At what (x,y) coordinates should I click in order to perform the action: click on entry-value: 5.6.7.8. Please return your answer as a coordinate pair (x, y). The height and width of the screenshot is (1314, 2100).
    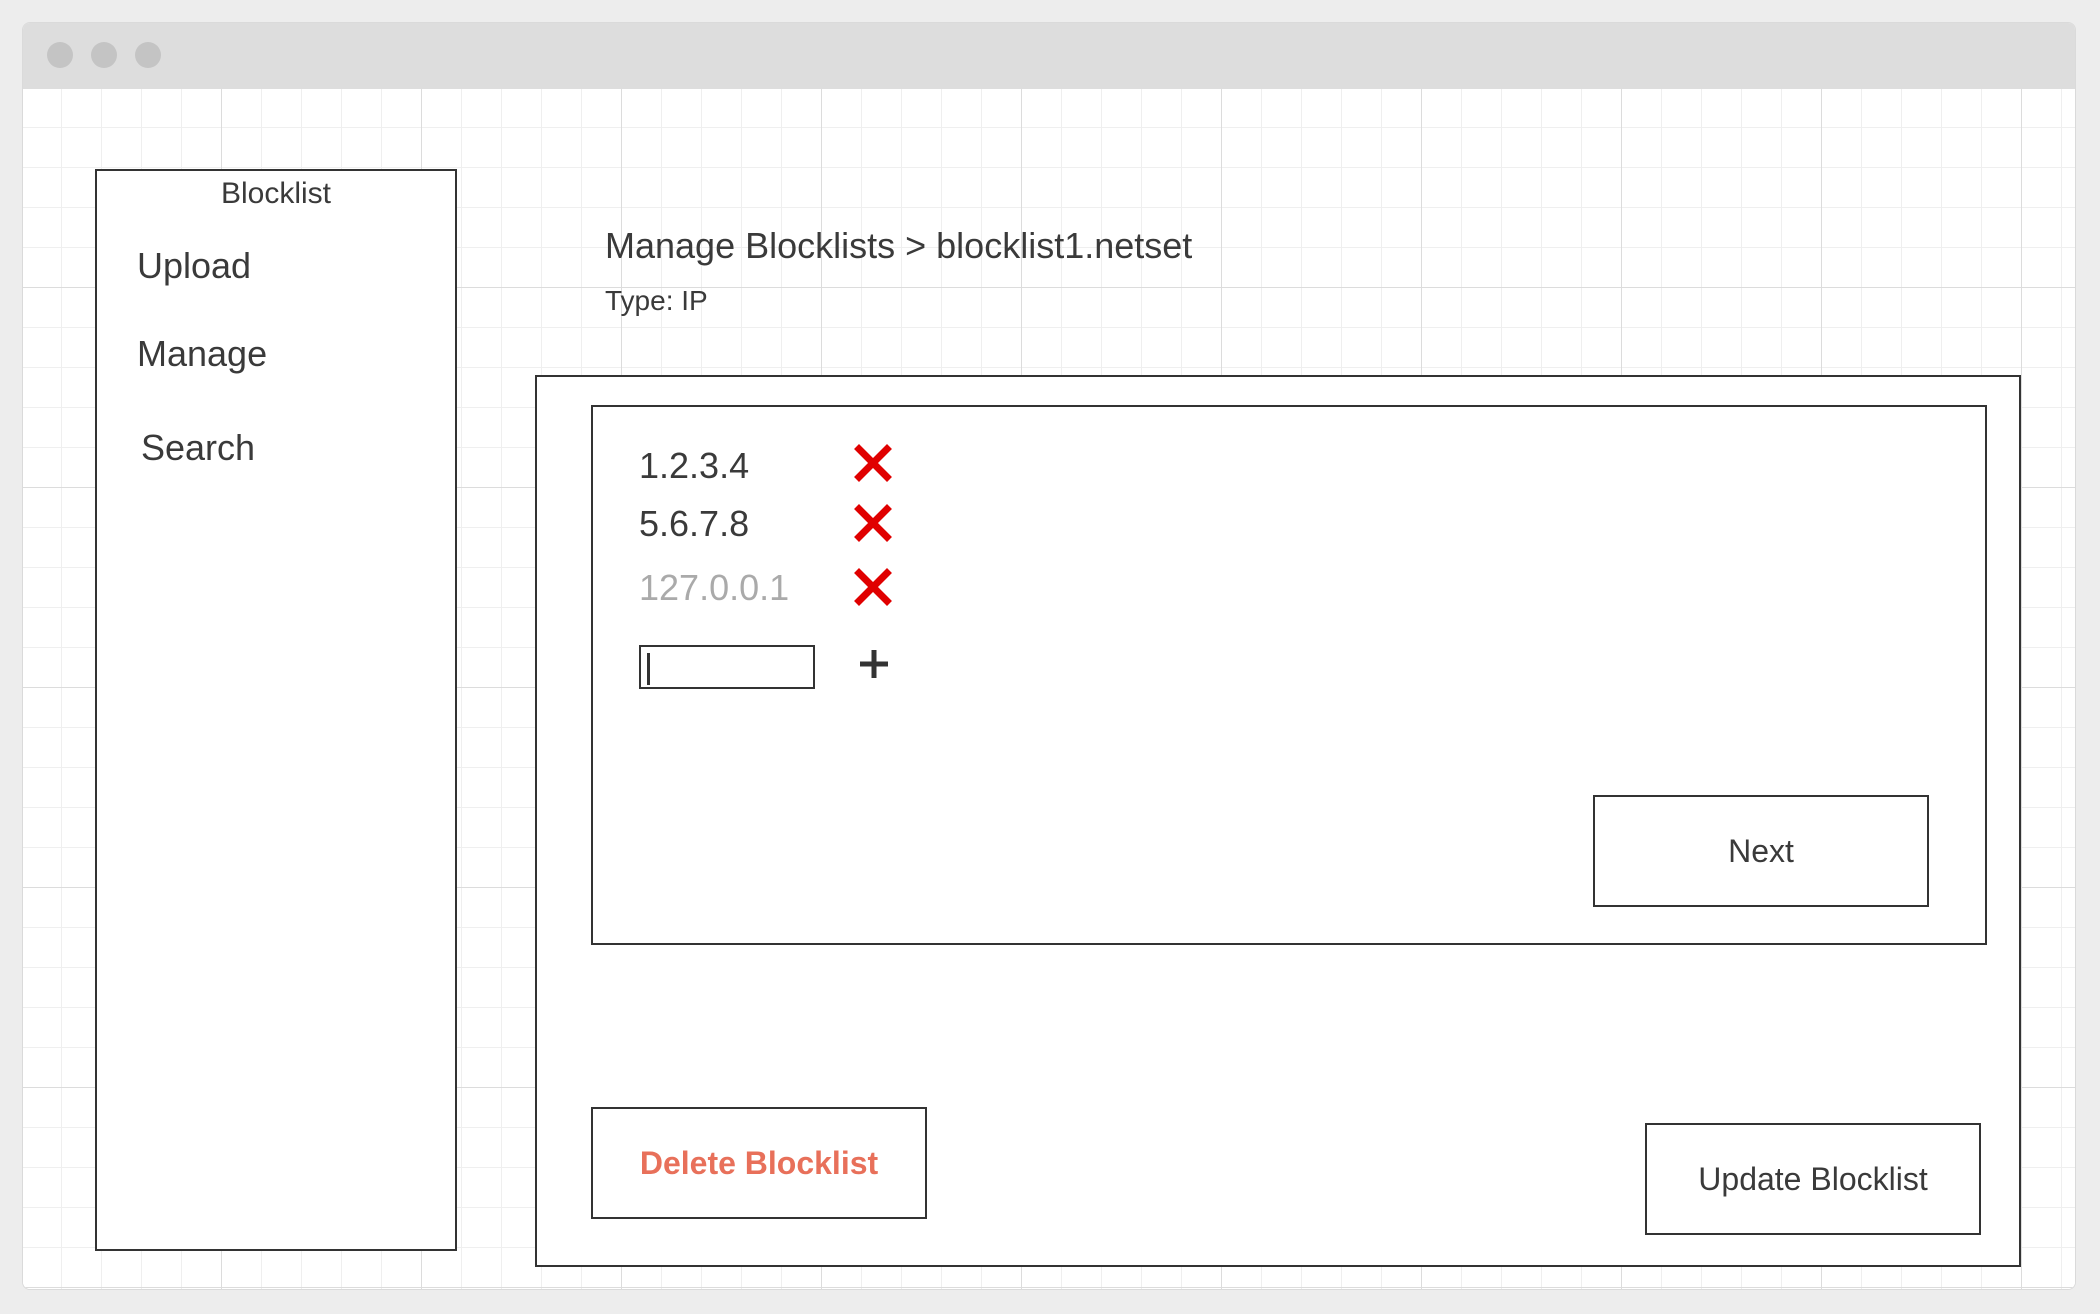
    Looking at the image, I should click on (694, 523).